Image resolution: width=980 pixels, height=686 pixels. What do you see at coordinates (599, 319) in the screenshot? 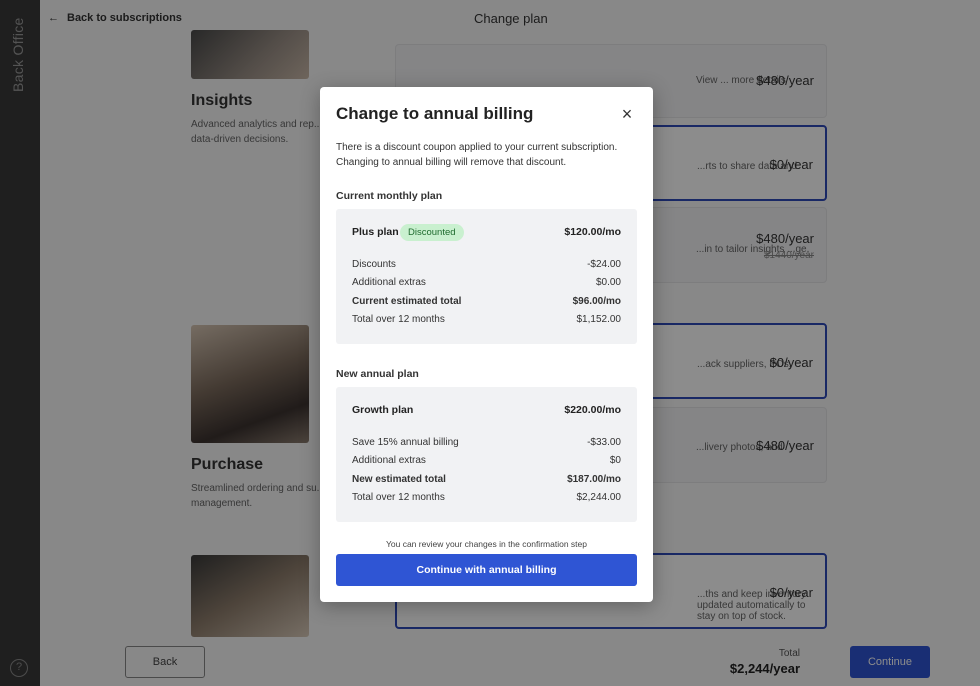
I see `row-value: $1,152.00` at bounding box center [599, 319].